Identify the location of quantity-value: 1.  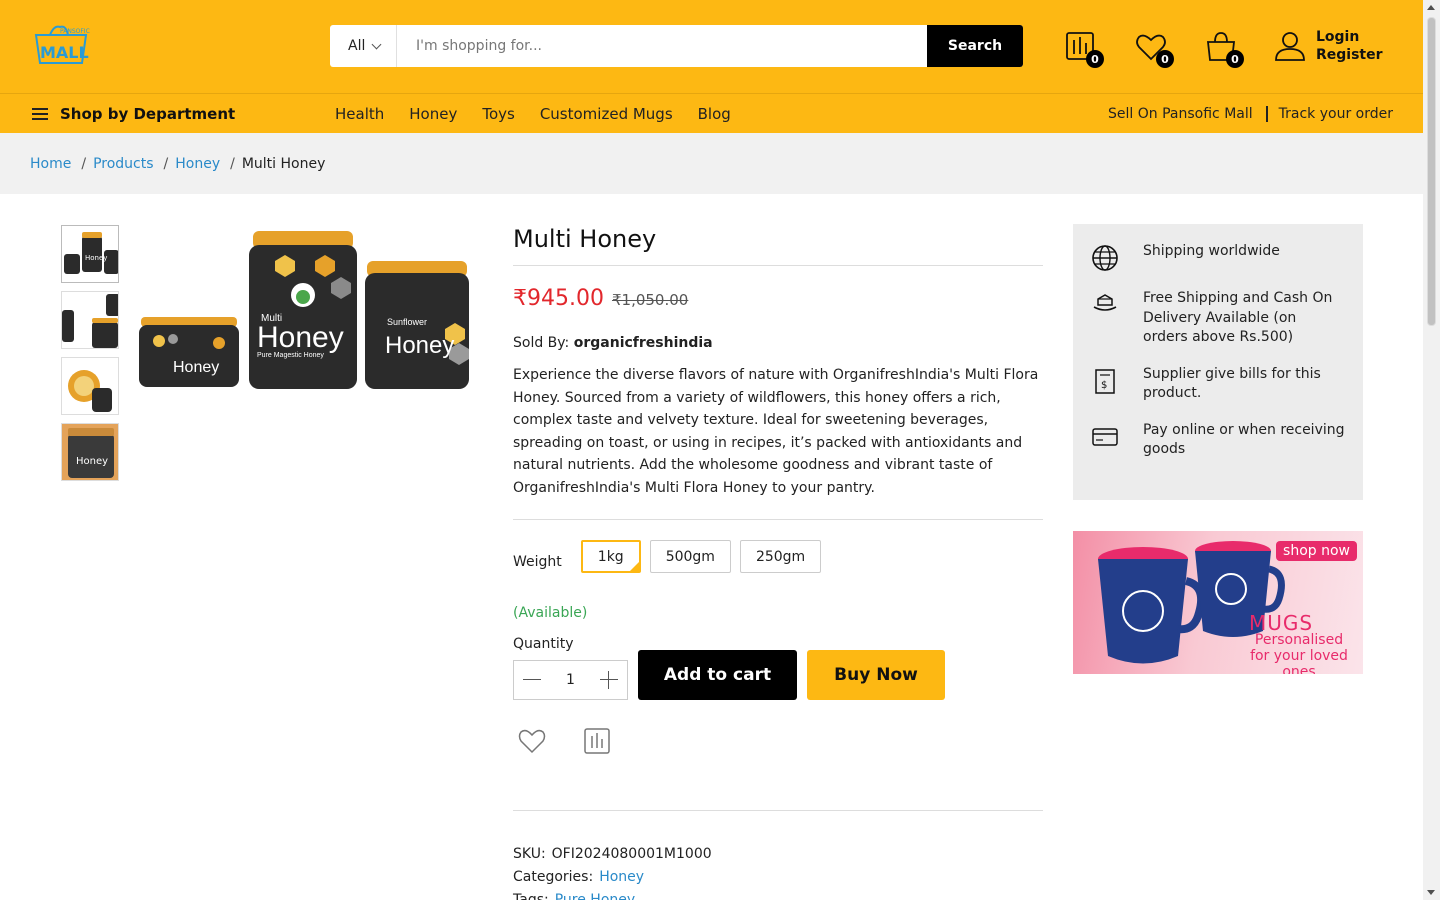
(570, 680).